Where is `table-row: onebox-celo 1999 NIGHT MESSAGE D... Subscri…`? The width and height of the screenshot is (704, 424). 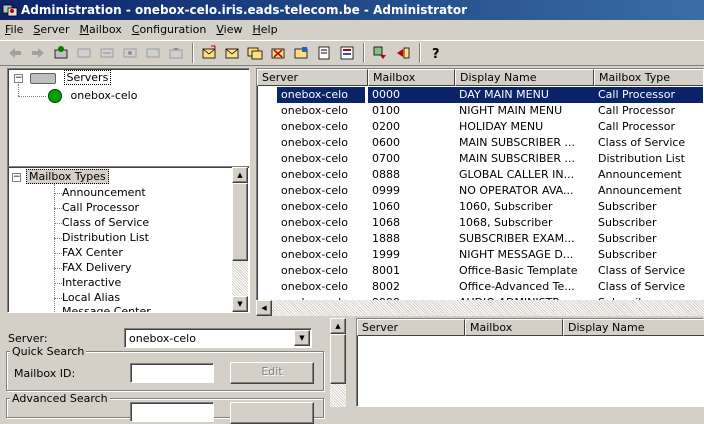 table-row: onebox-celo 1999 NIGHT MESSAGE D... Subscri… is located at coordinates (480, 255).